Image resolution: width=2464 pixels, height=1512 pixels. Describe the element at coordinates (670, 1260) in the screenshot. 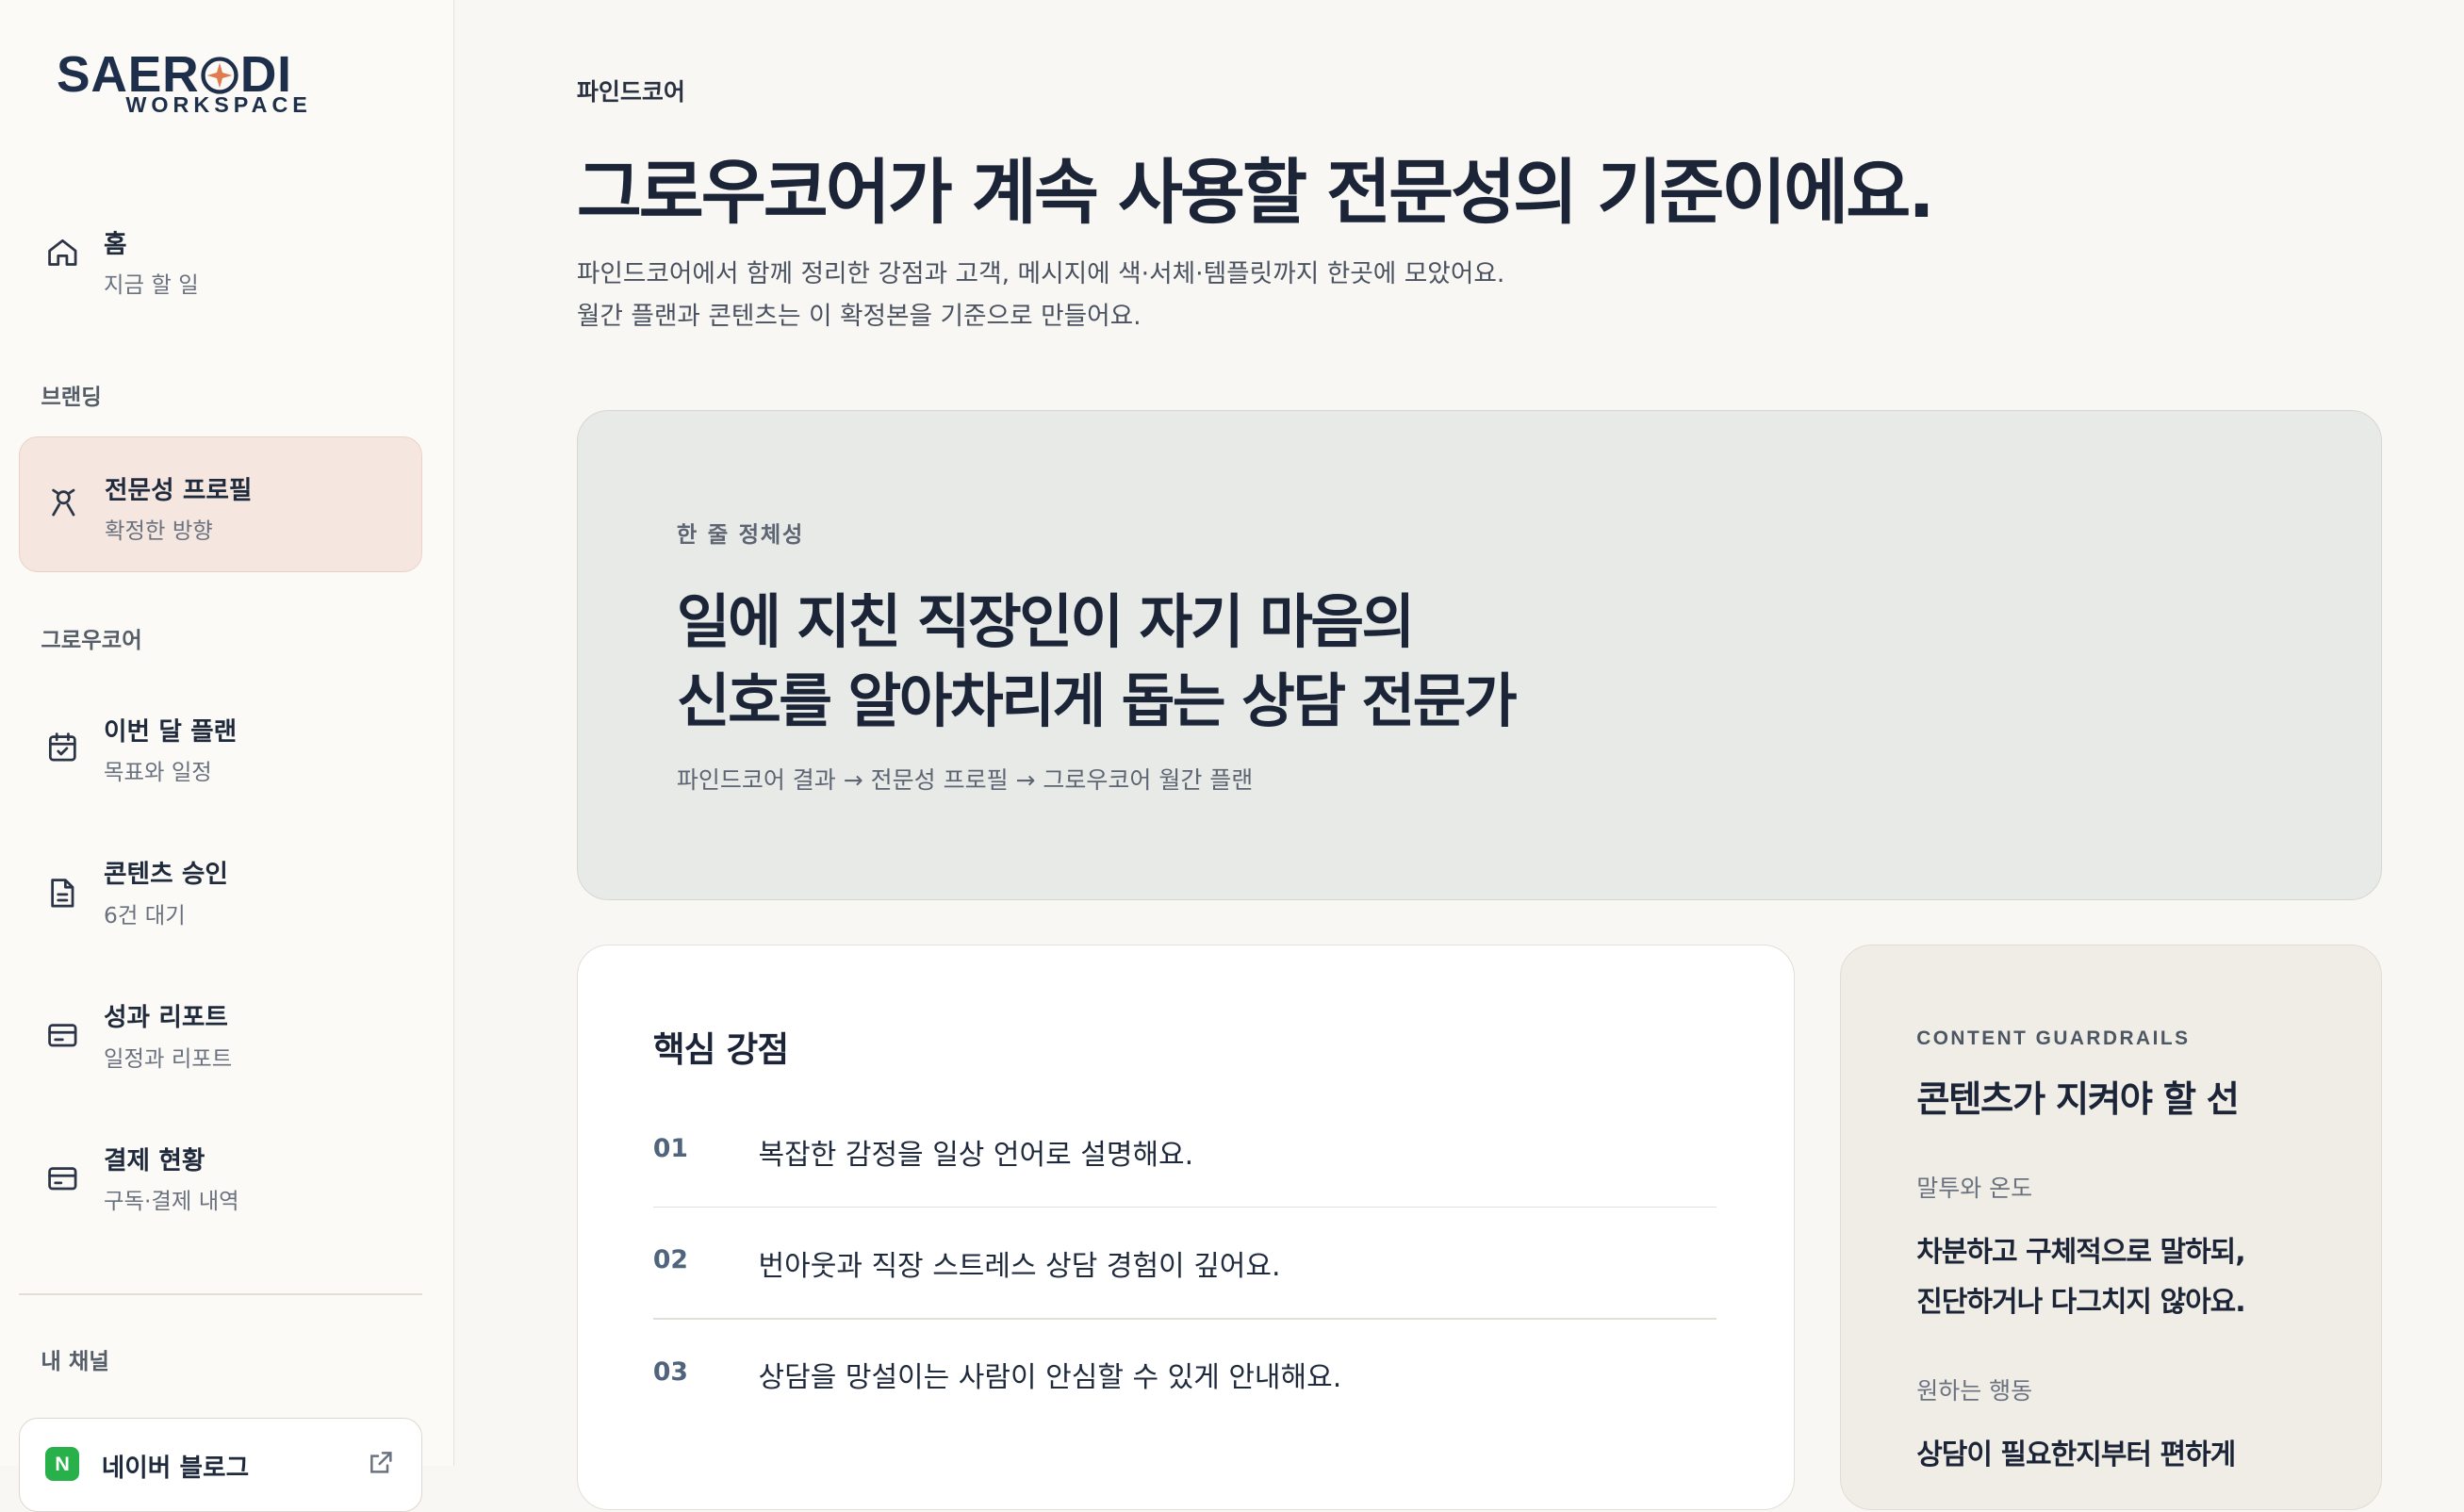

I see `strength-number: 02` at that location.